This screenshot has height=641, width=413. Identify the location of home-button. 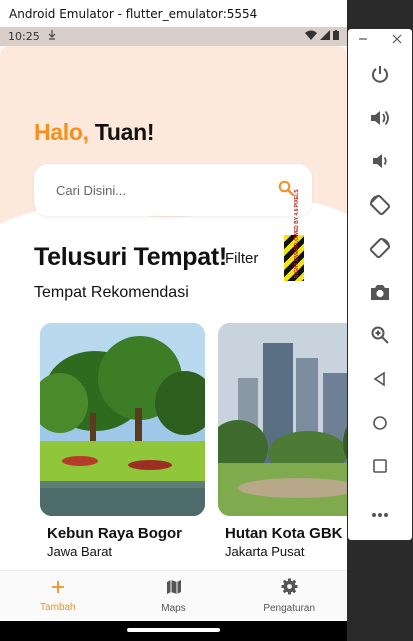
(380, 425).